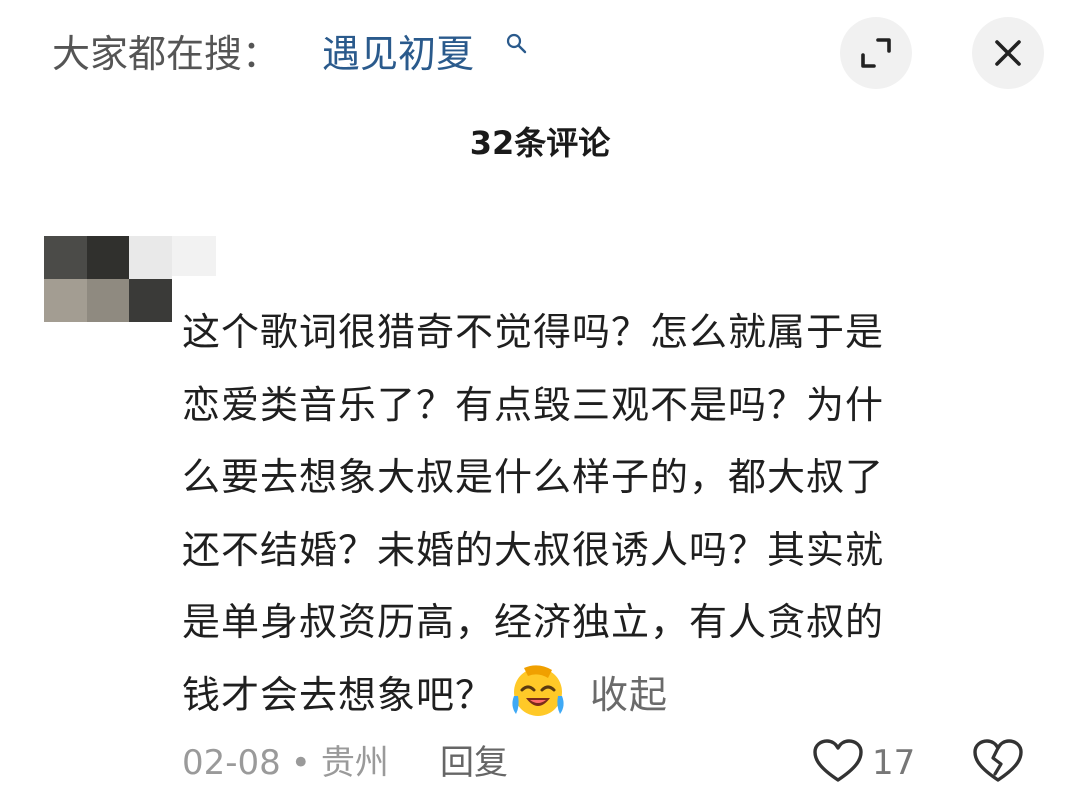 This screenshot has width=1080, height=810. I want to click on close-button, so click(1008, 53).